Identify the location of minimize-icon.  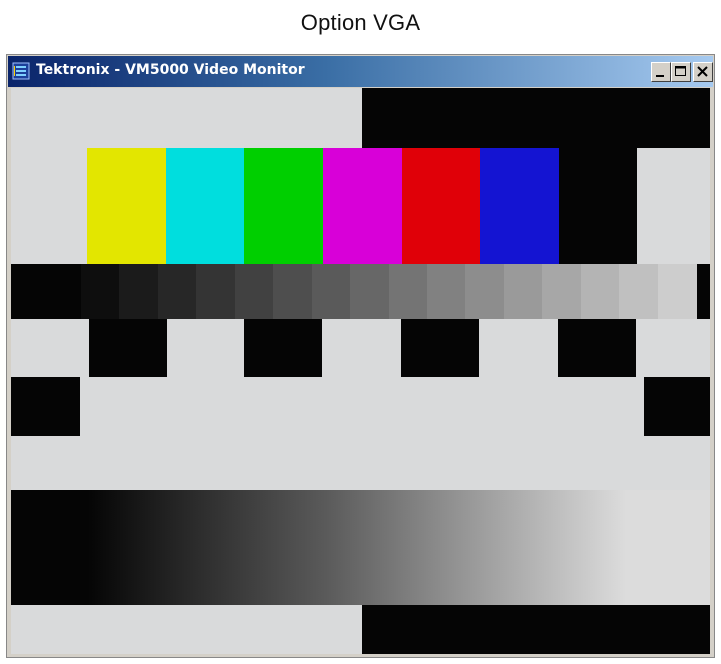
(660, 76).